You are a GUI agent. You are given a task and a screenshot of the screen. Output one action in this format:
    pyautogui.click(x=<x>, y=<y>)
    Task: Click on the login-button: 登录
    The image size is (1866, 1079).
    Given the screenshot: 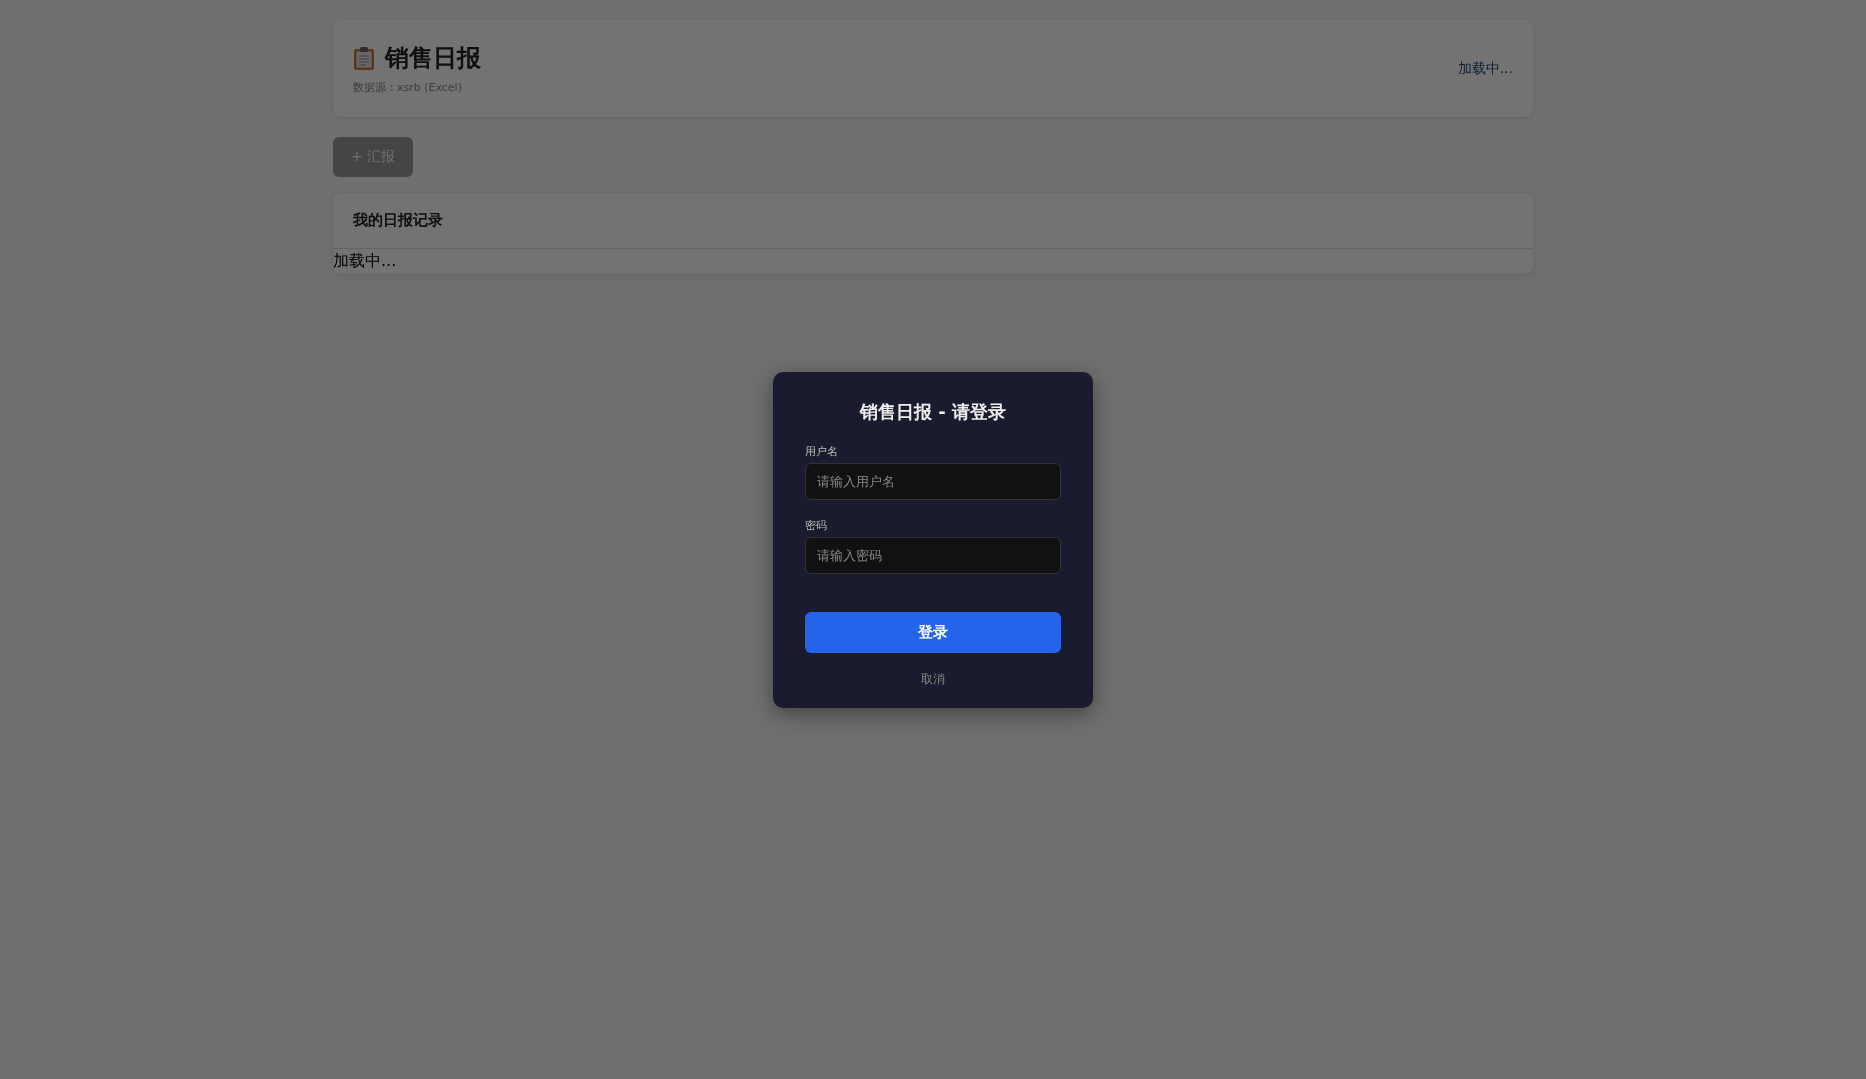 What is the action you would take?
    pyautogui.click(x=933, y=632)
    